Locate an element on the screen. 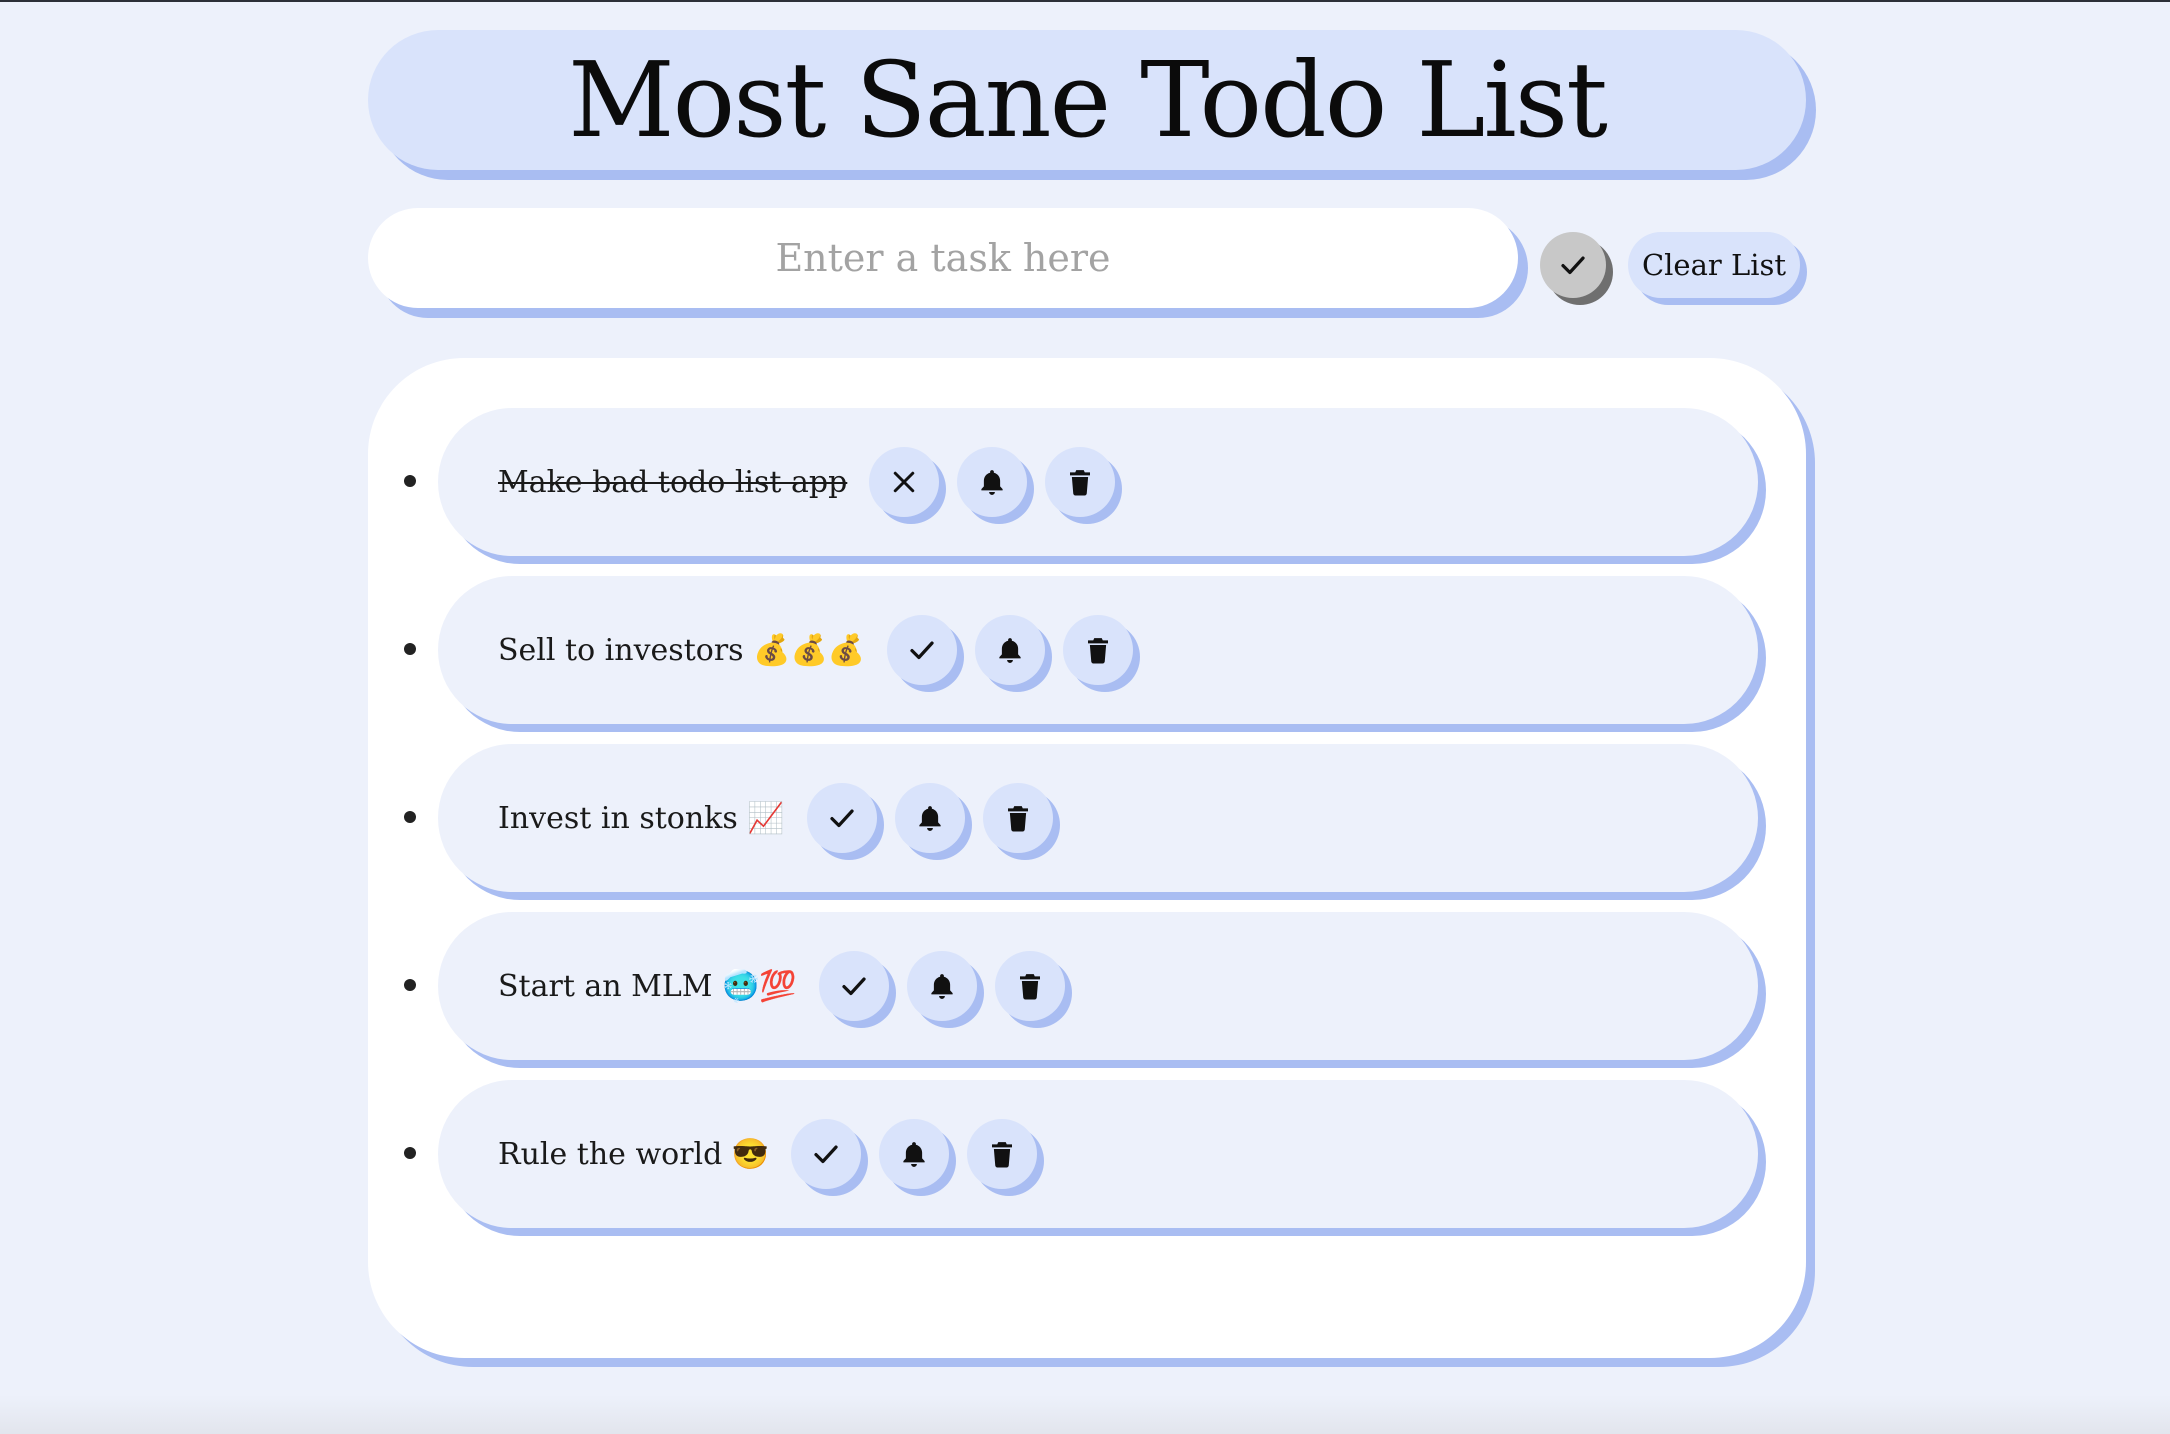 The image size is (2170, 1434). task-card: Start an MLM 🥶💯 is located at coordinates (1098, 986).